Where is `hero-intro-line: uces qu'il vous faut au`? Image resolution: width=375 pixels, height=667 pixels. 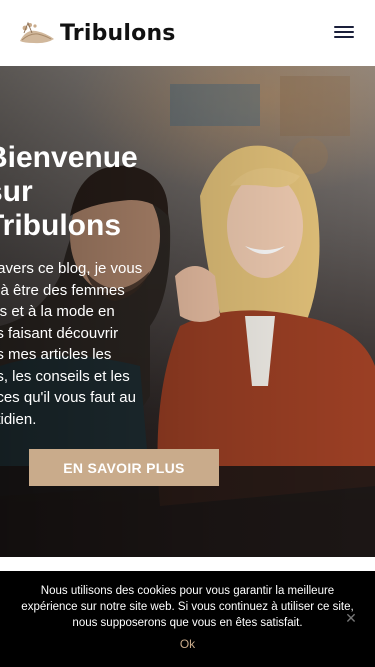 hero-intro-line: uces qu'il vous faut au is located at coordinates (68, 397).